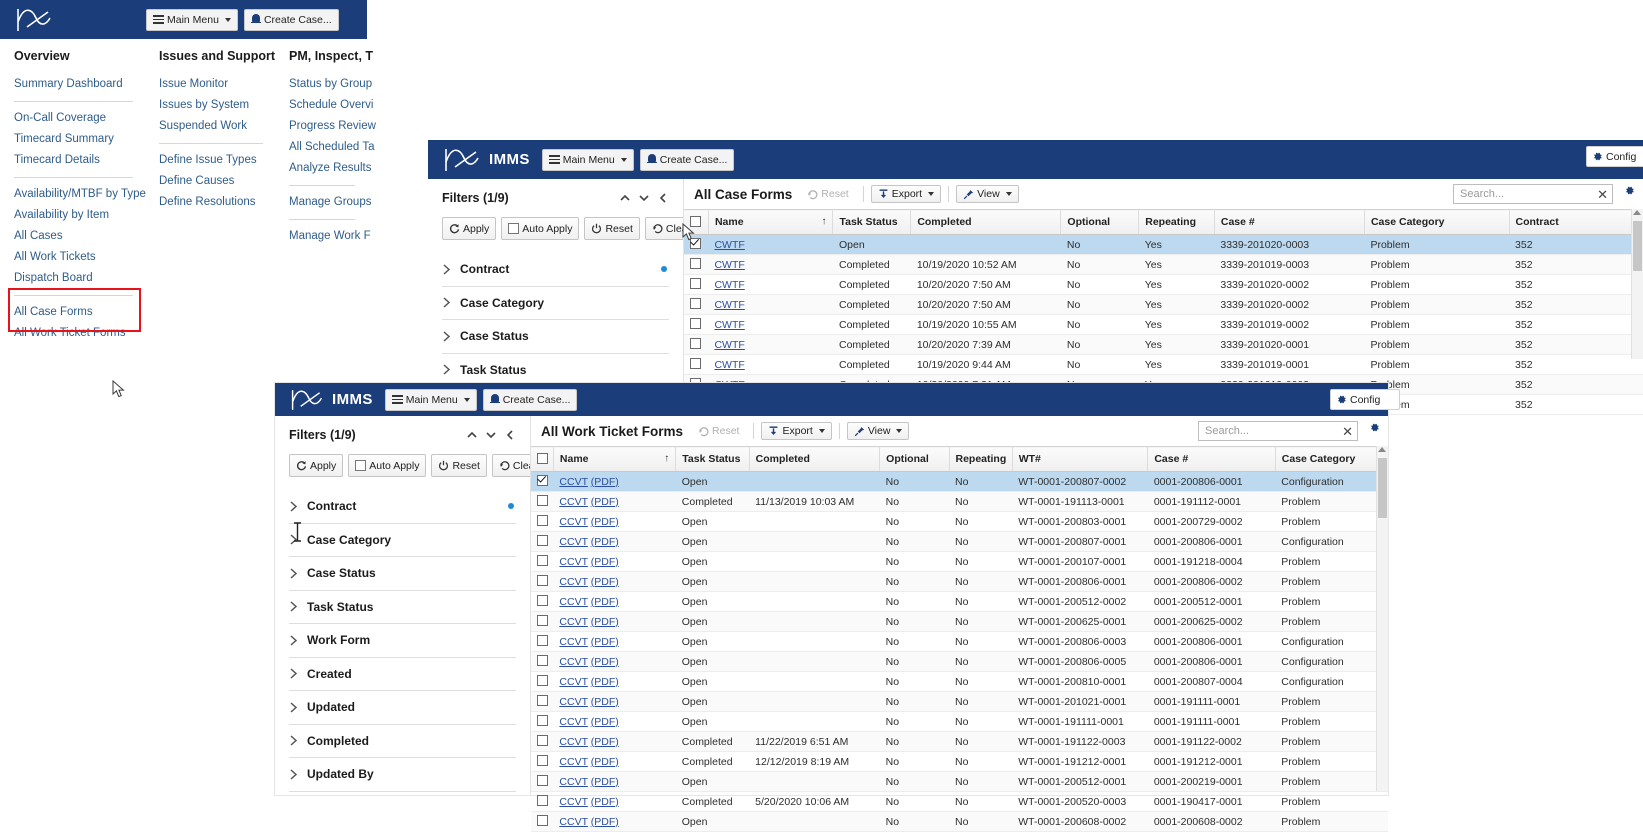 The width and height of the screenshot is (1643, 839). I want to click on facet-case-category: Case Category, so click(555, 303).